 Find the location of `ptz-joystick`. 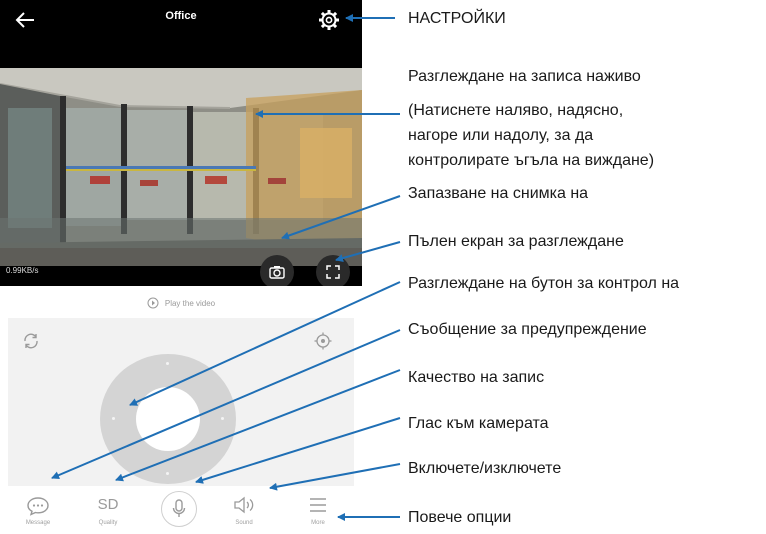

ptz-joystick is located at coordinates (168, 419).